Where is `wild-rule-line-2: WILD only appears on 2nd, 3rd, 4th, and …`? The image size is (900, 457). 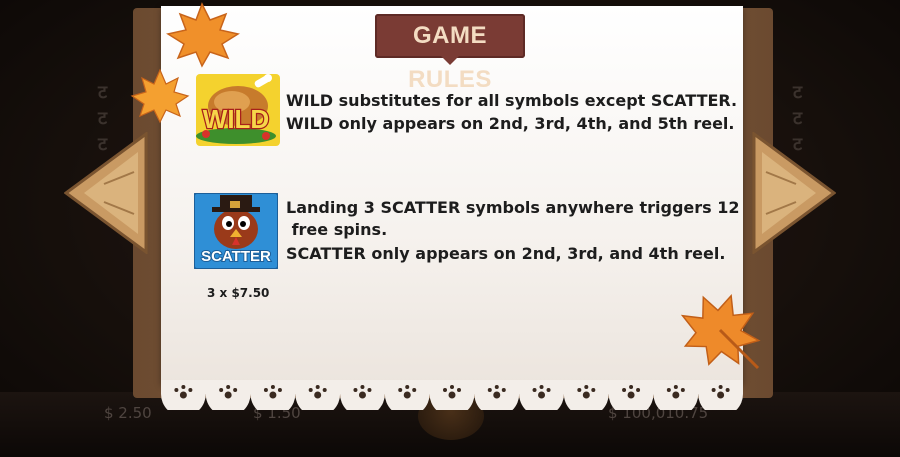 wild-rule-line-2: WILD only appears on 2nd, 3rd, 4th, and … is located at coordinates (510, 123).